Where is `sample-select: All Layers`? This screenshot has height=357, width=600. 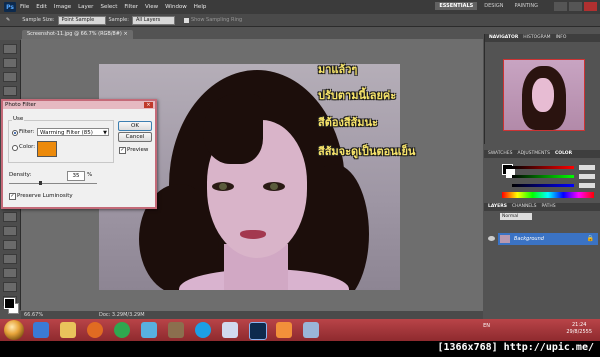 sample-select: All Layers is located at coordinates (153, 20).